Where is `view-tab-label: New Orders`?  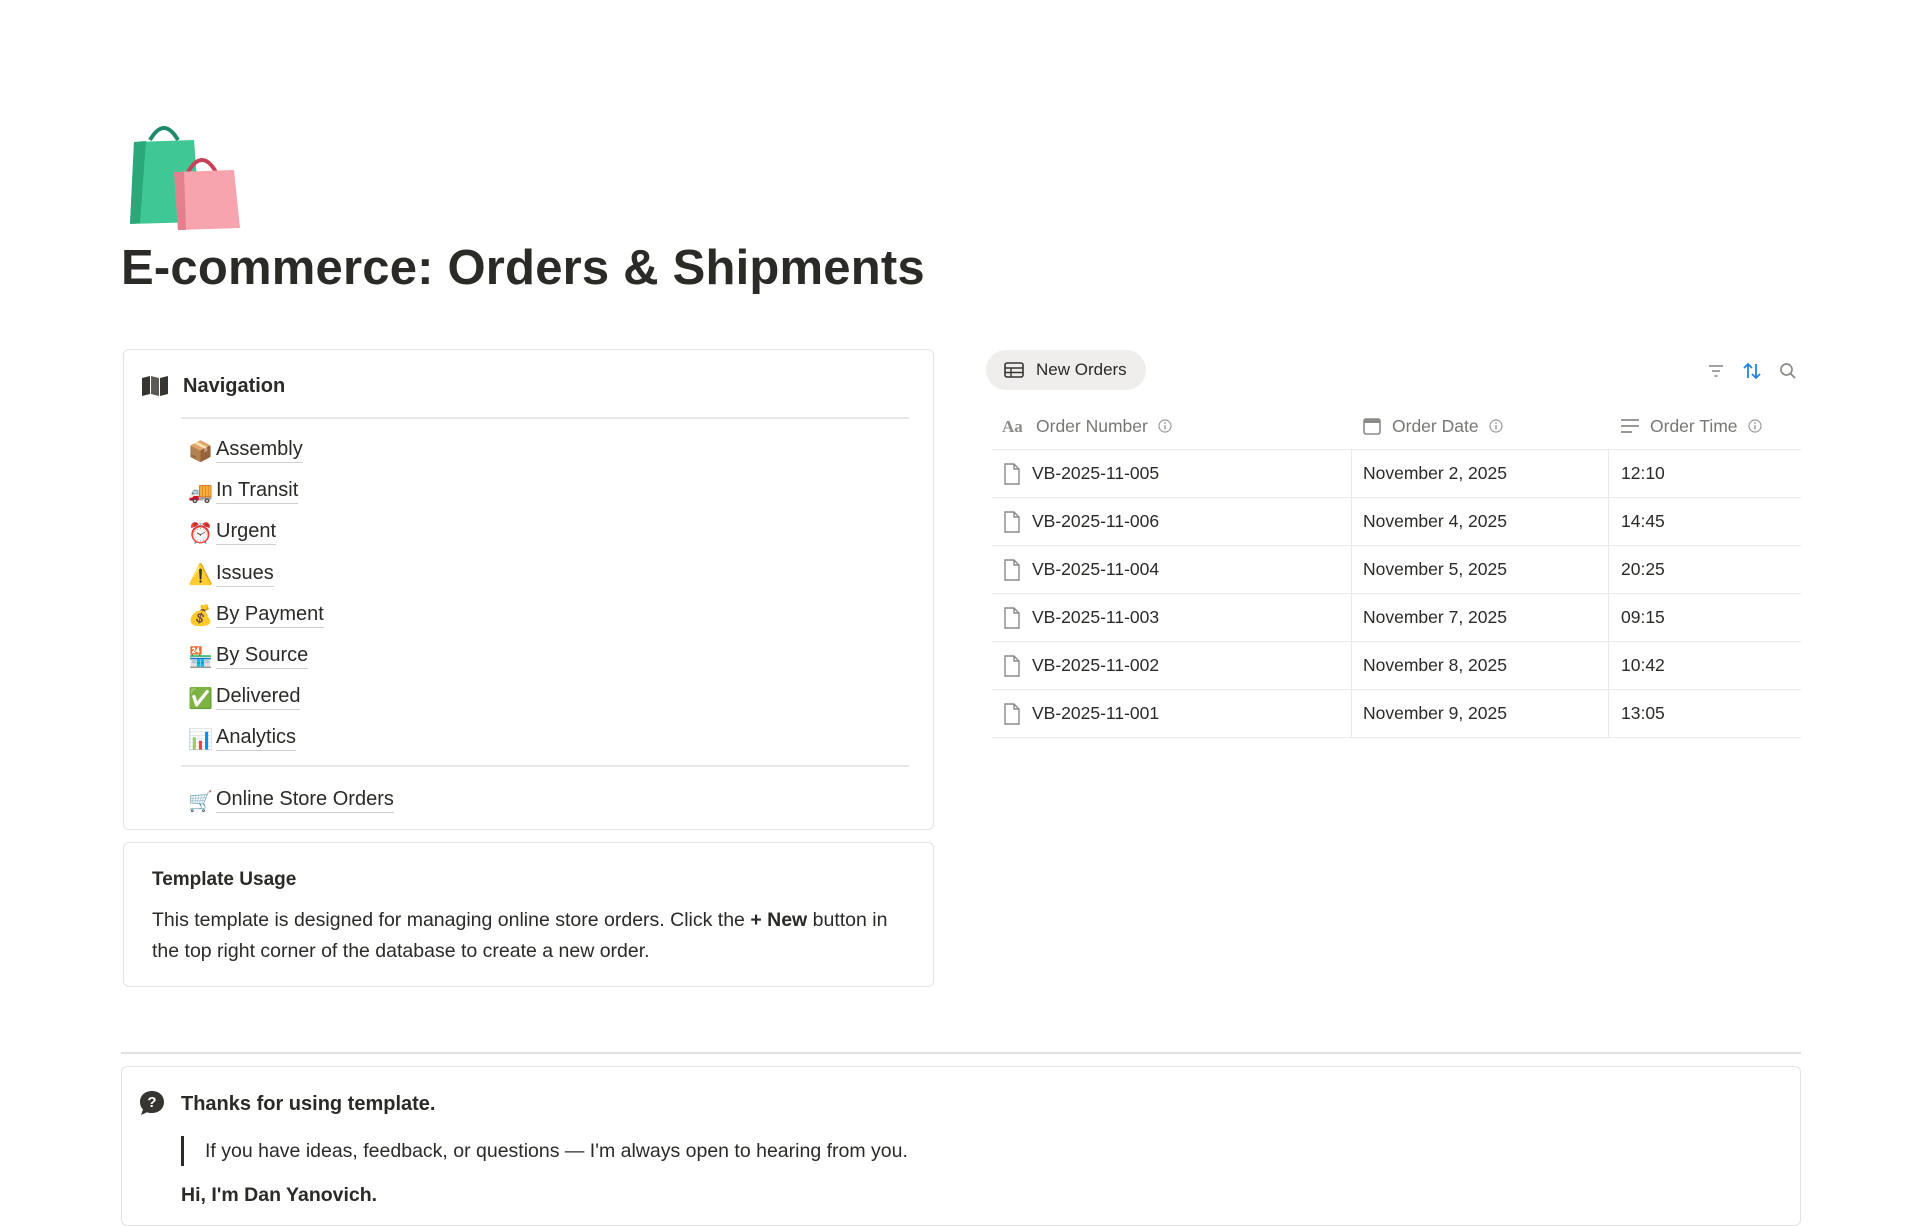 view-tab-label: New Orders is located at coordinates (1081, 369).